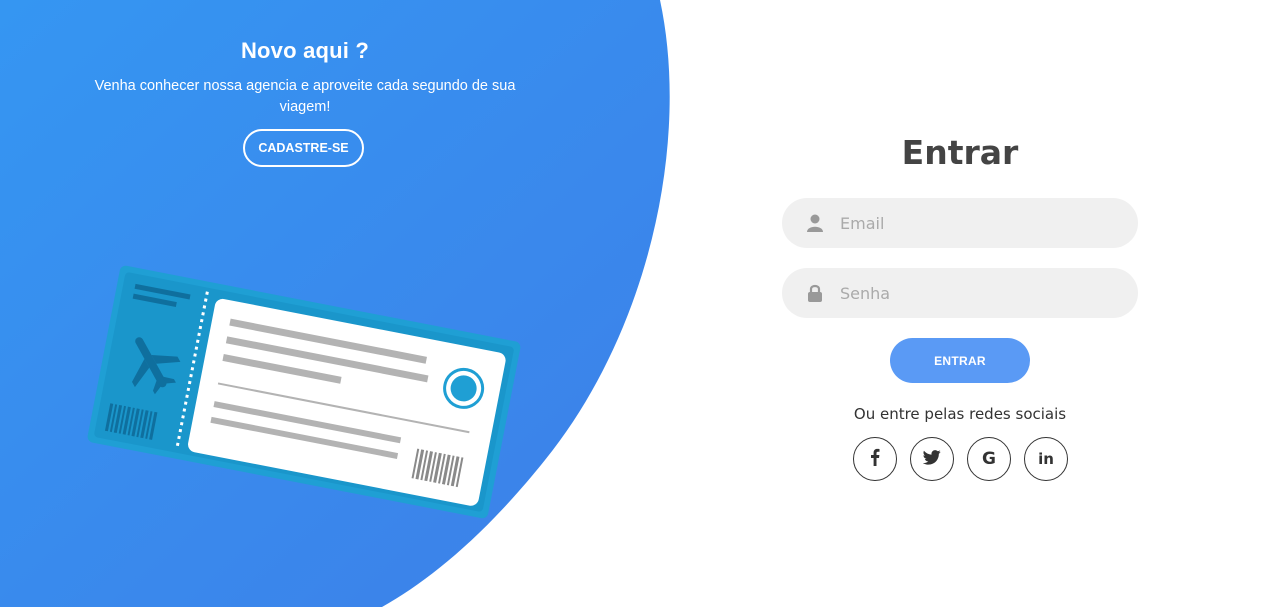 The image size is (1280, 607). What do you see at coordinates (960, 152) in the screenshot?
I see `login-title: Entrar` at bounding box center [960, 152].